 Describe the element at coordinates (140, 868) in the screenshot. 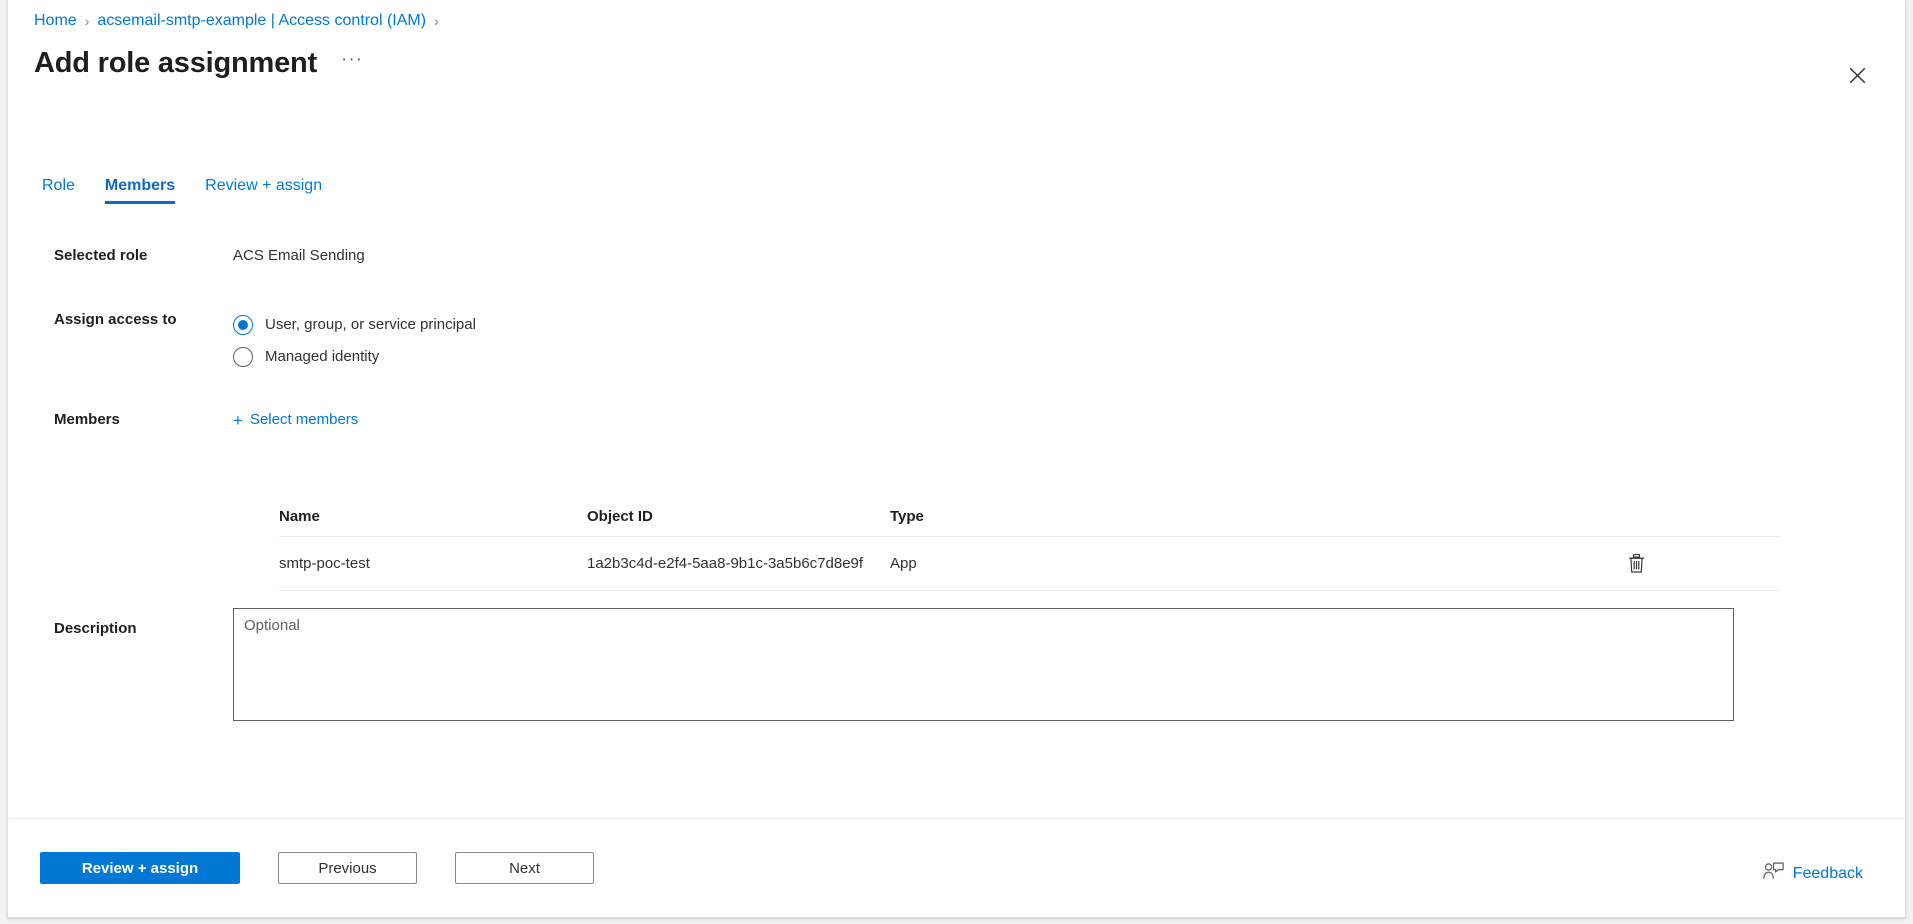

I see `review-assign-button: Review + assign` at that location.